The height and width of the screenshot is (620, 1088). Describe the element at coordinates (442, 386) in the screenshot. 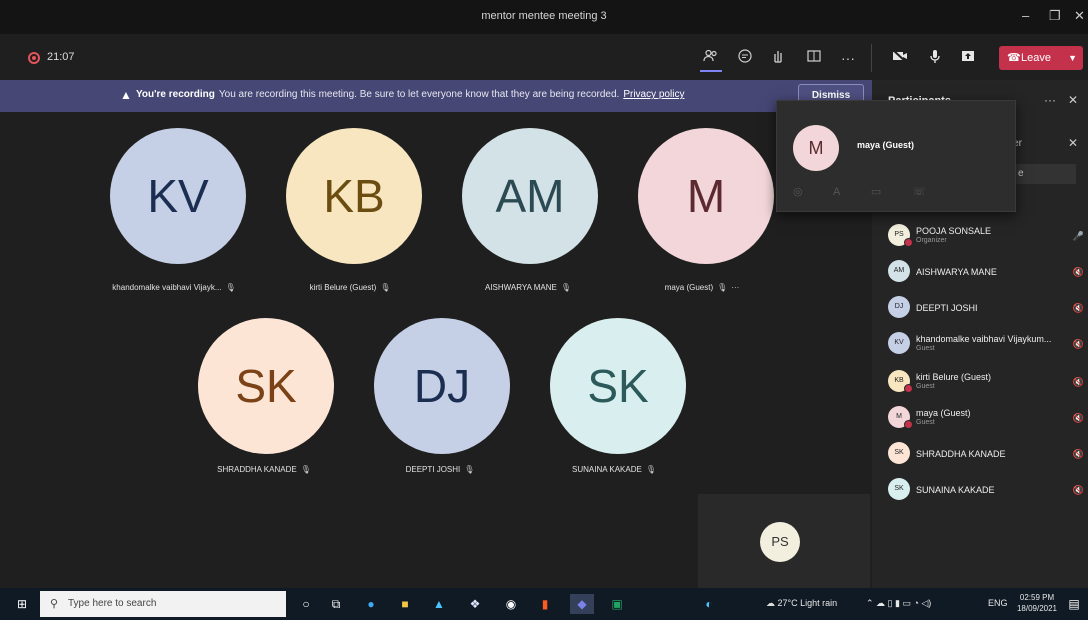

I see `participant-tile-avatar: DJ` at that location.